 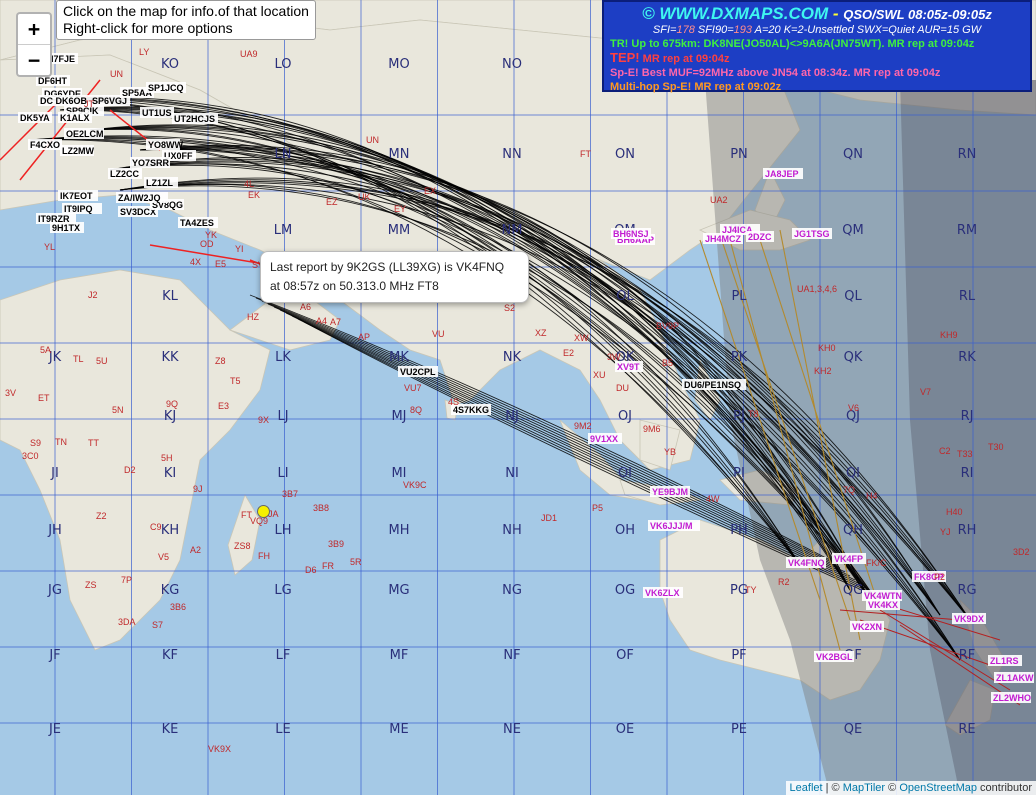 I want to click on grid-square-label: ON, so click(x=625, y=154).